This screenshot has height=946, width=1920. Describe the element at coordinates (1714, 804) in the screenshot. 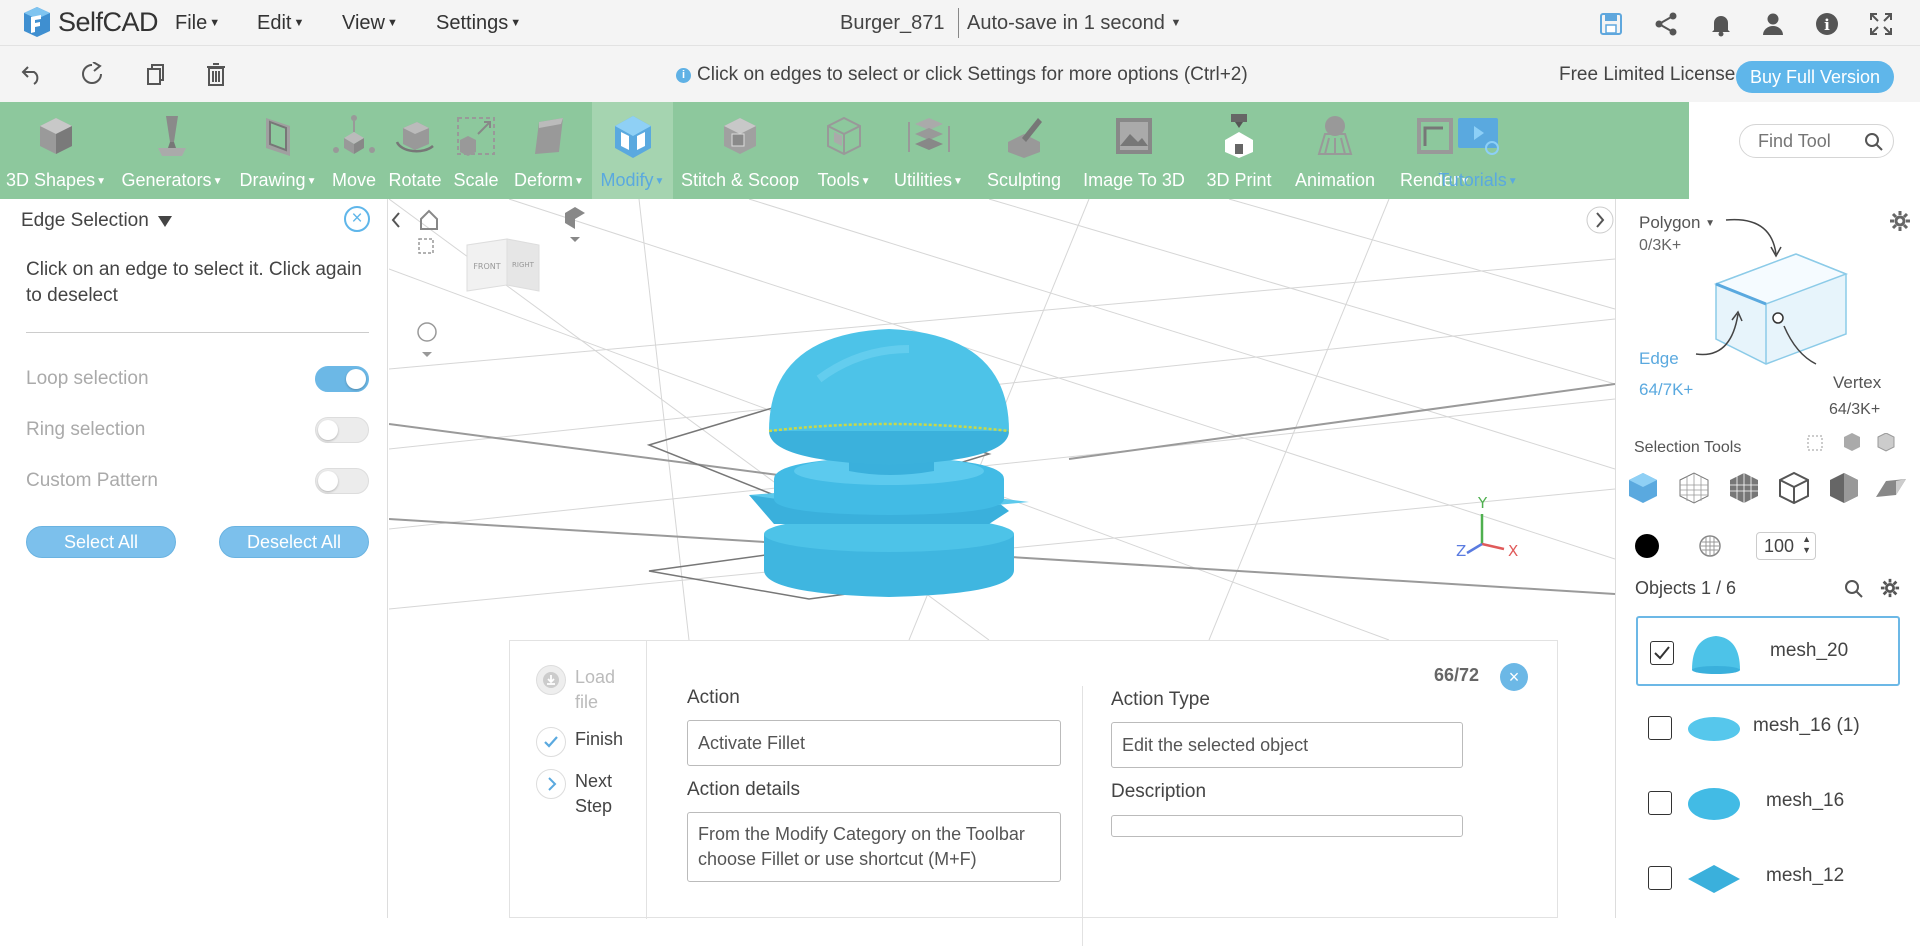

I see `mesh-16-thumbnail` at that location.